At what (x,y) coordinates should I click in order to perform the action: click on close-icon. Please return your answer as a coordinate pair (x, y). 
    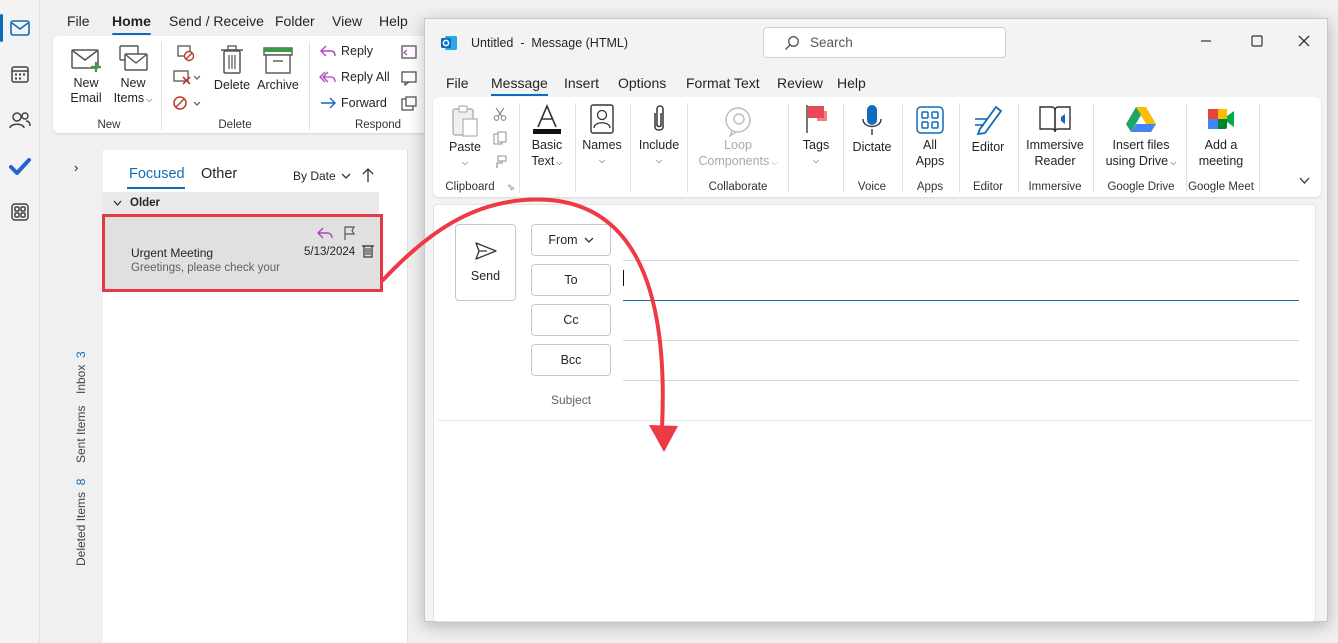
    Looking at the image, I should click on (1304, 41).